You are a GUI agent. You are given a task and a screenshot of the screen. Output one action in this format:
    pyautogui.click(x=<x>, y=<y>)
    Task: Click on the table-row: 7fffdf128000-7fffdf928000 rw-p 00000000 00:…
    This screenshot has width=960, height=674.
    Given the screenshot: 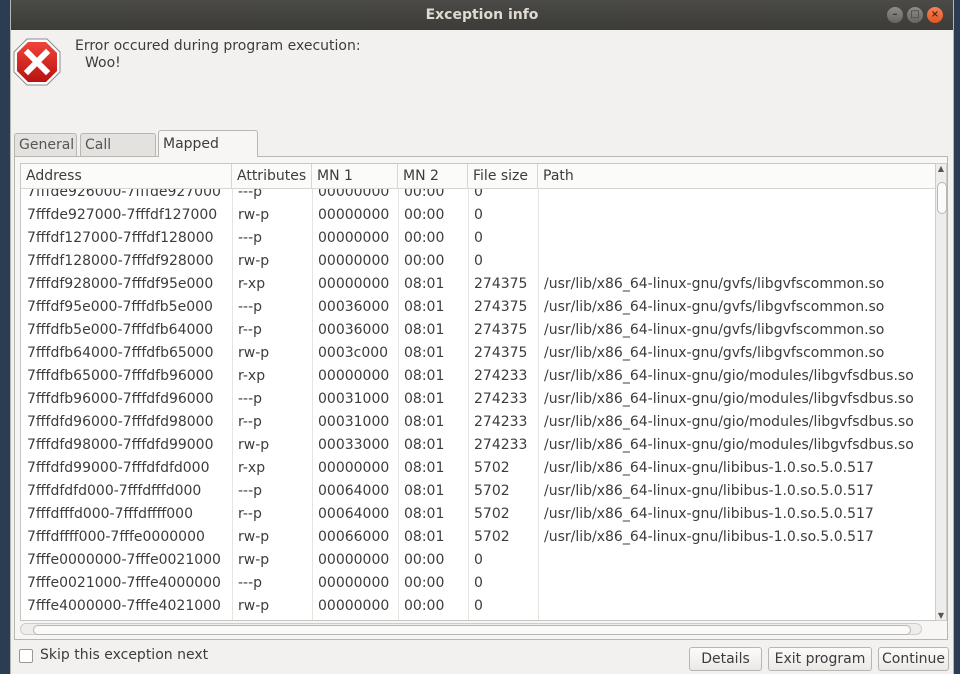 What is the action you would take?
    pyautogui.click(x=478, y=261)
    